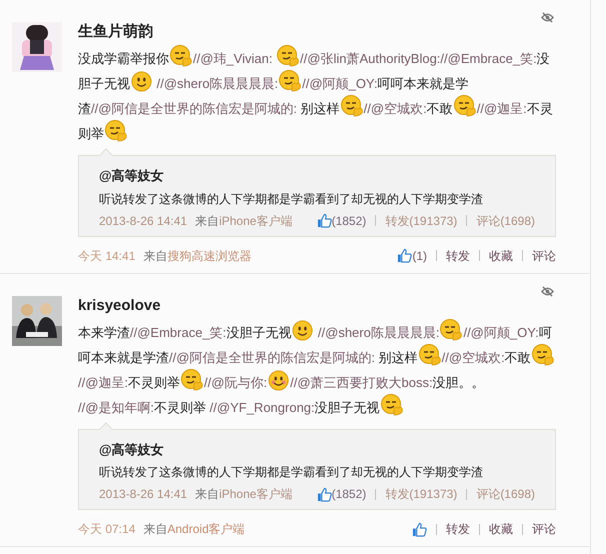  What do you see at coordinates (107, 529) in the screenshot?
I see `post-time: 今天 07:14` at bounding box center [107, 529].